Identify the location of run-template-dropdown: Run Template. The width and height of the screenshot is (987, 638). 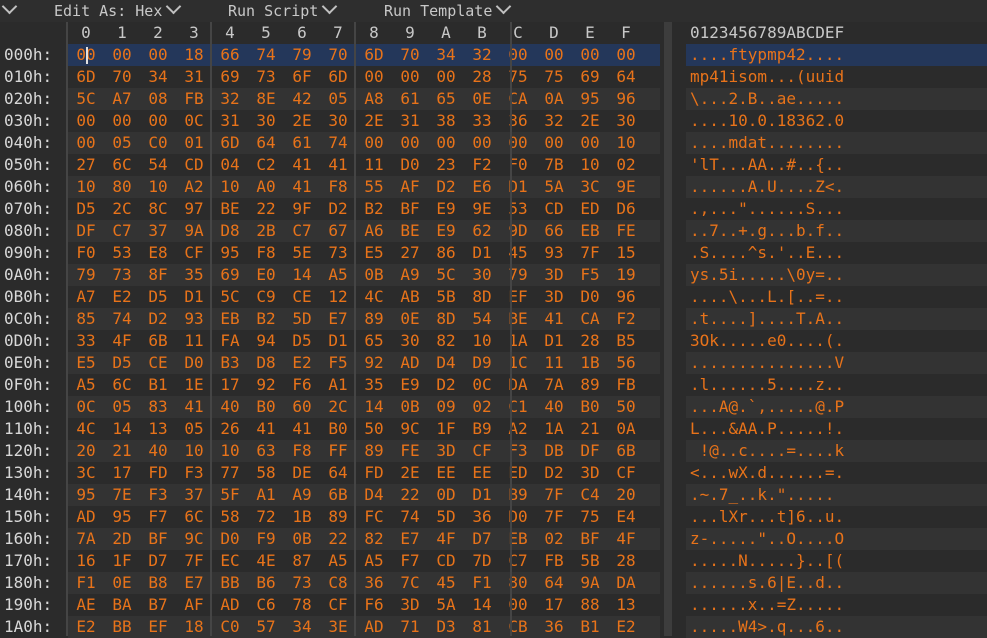
(448, 10).